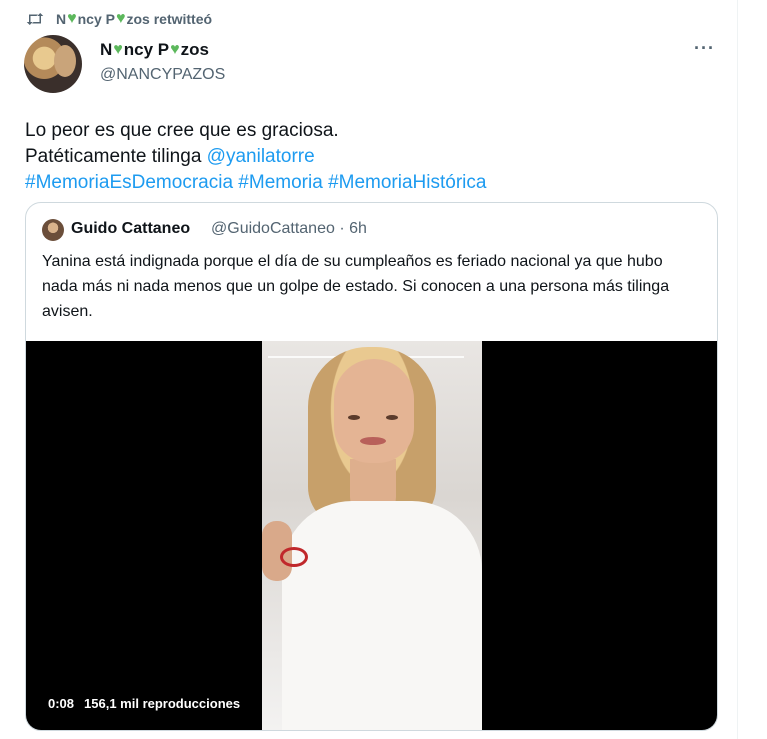 Image resolution: width=767 pixels, height=739 pixels. Describe the element at coordinates (96, 19) in the screenshot. I see `retweeter-name-part: ncy P` at that location.